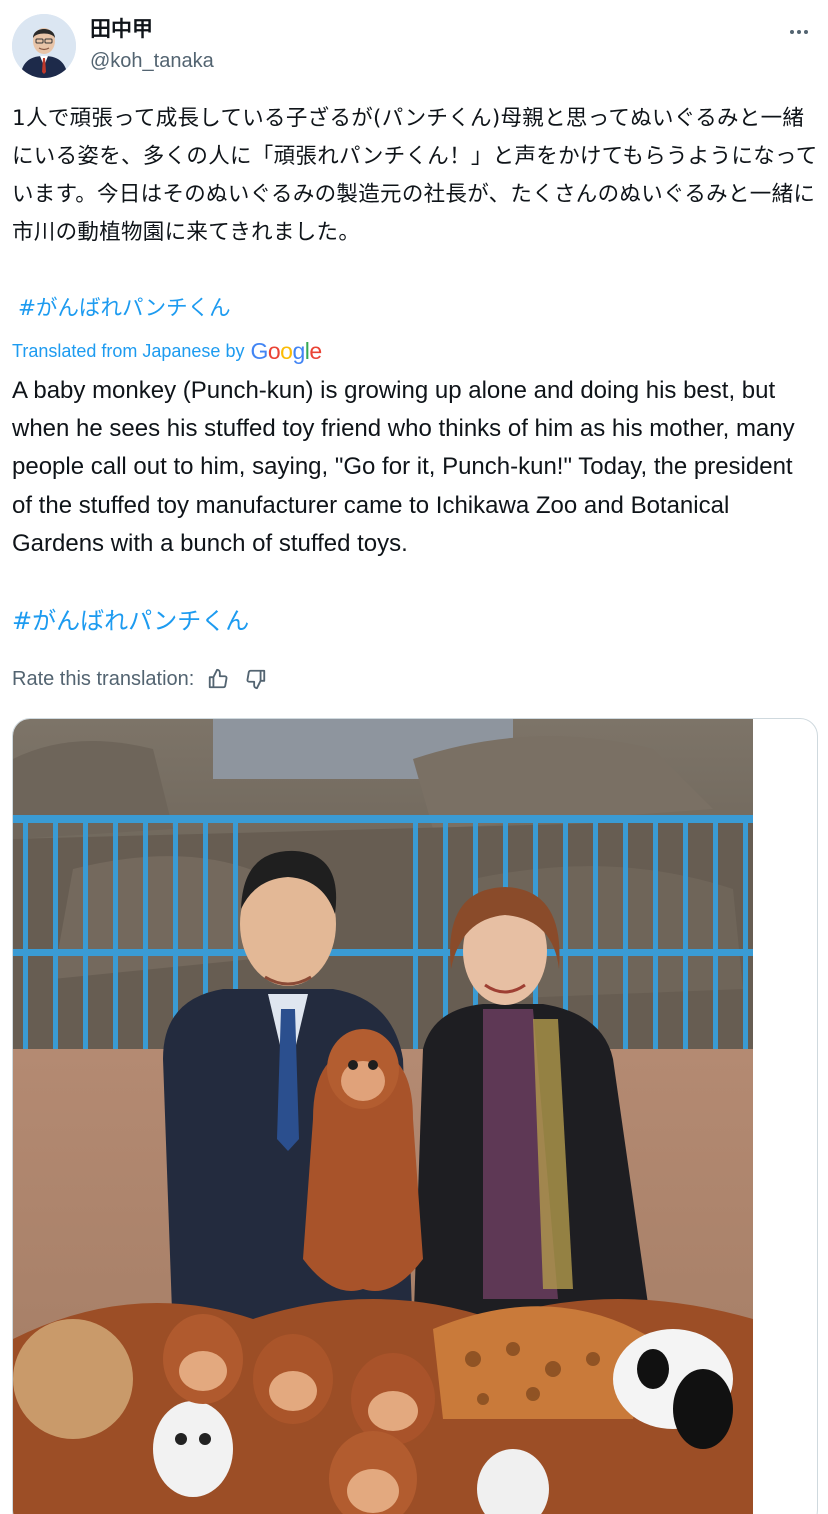 This screenshot has width=828, height=1514. Describe the element at coordinates (130, 621) in the screenshot. I see `translated-hashtag-link: #がんばれパンチくん` at that location.